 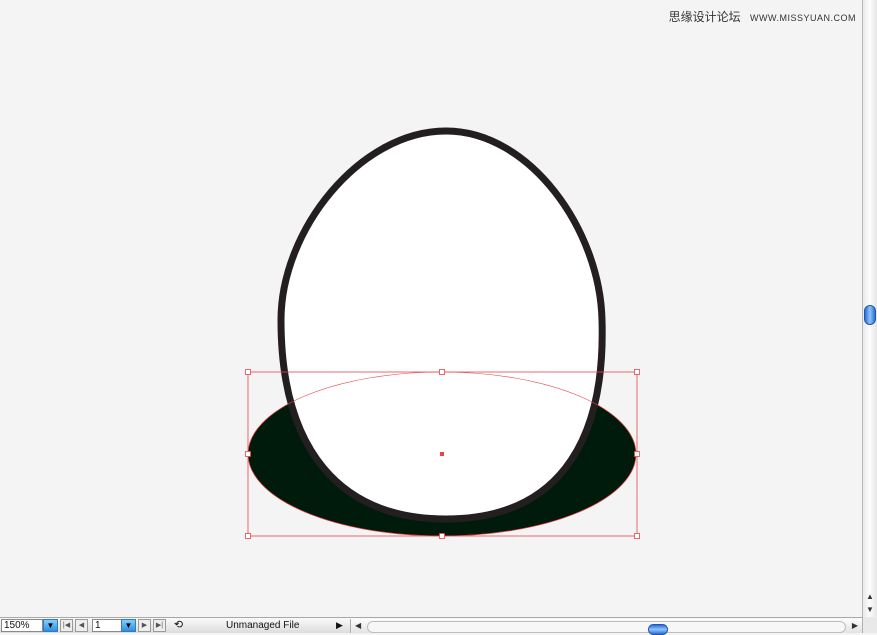 I want to click on next-icon: ▶, so click(x=144, y=625).